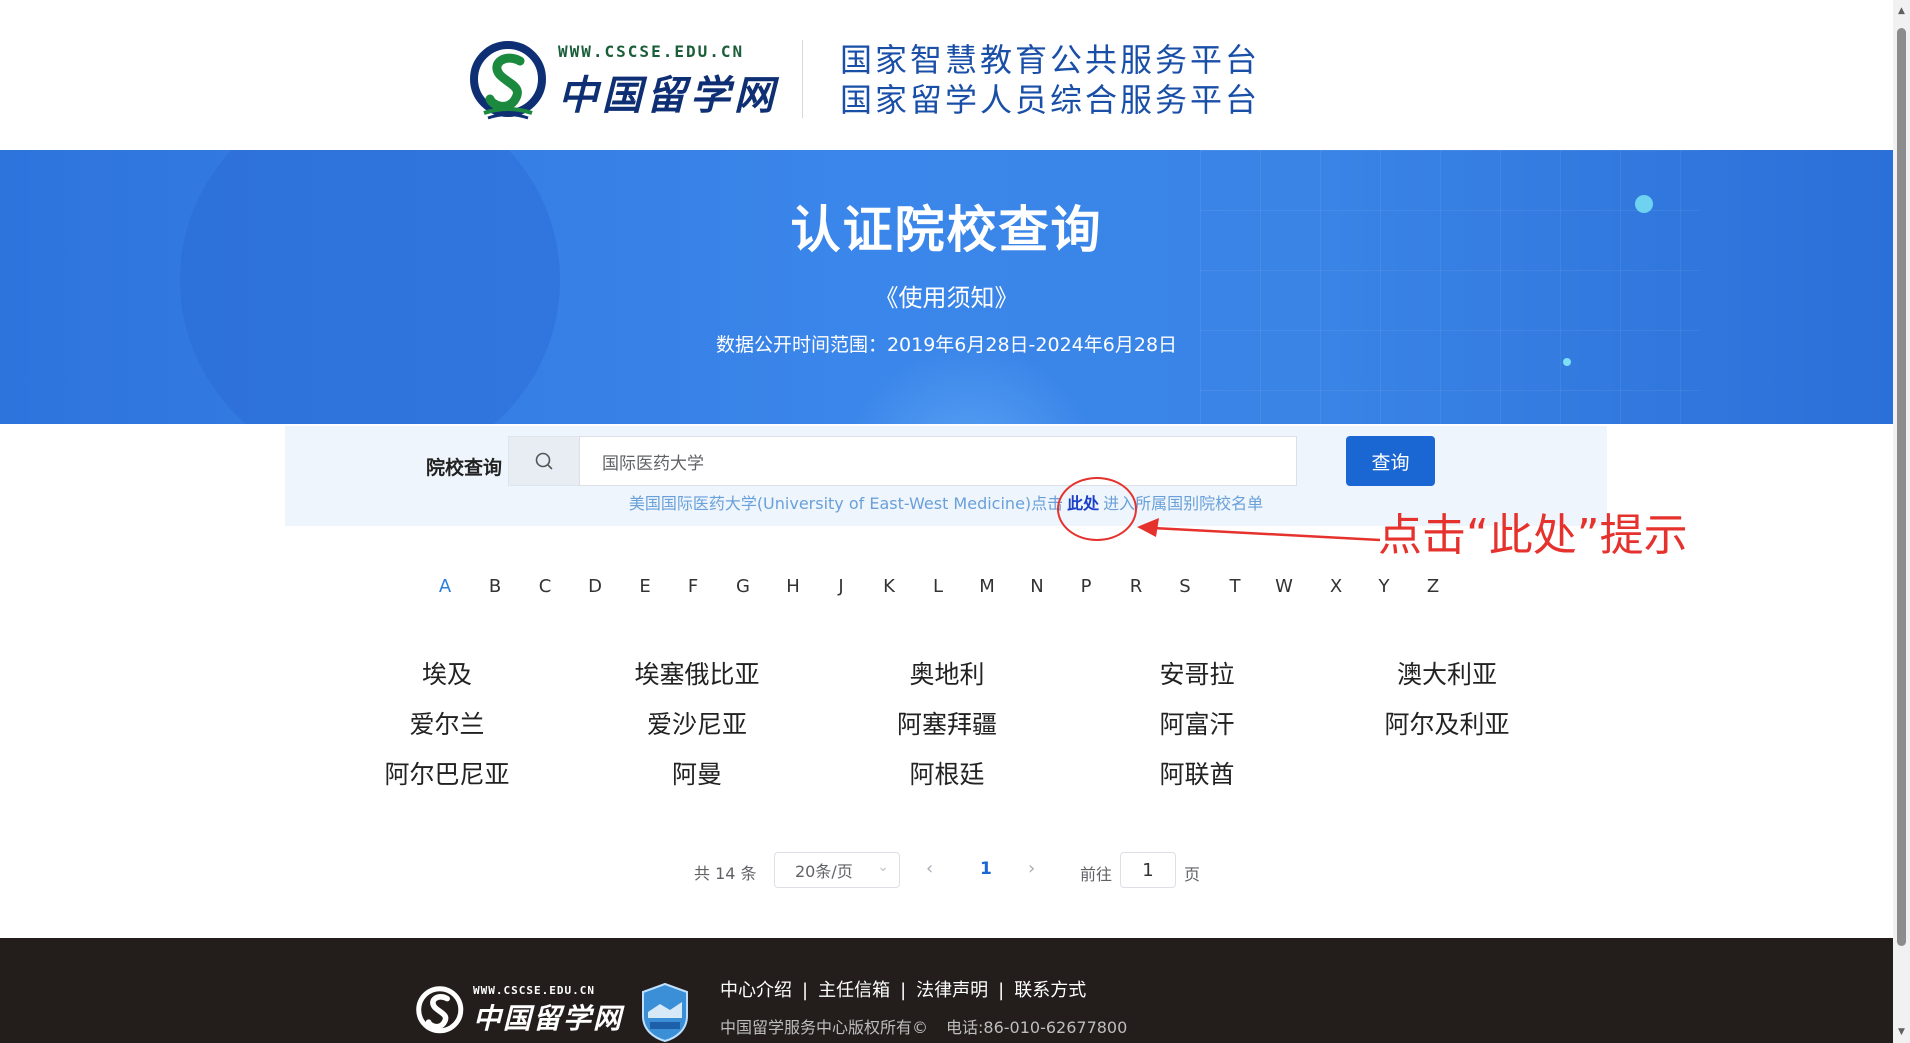 The width and height of the screenshot is (1910, 1043). I want to click on next-page-button: ›, so click(1031, 868).